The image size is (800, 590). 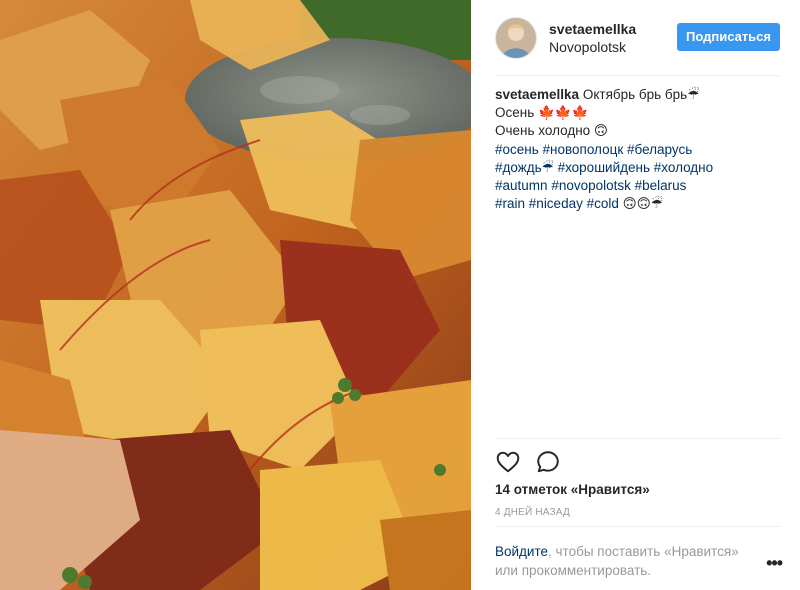 I want to click on heart-icon, so click(x=508, y=462).